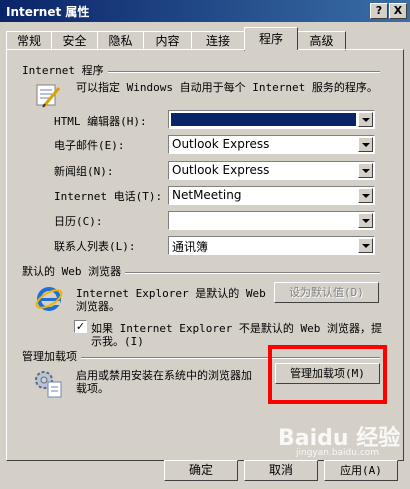  What do you see at coordinates (167, 41) in the screenshot?
I see `tab-content: 内容` at bounding box center [167, 41].